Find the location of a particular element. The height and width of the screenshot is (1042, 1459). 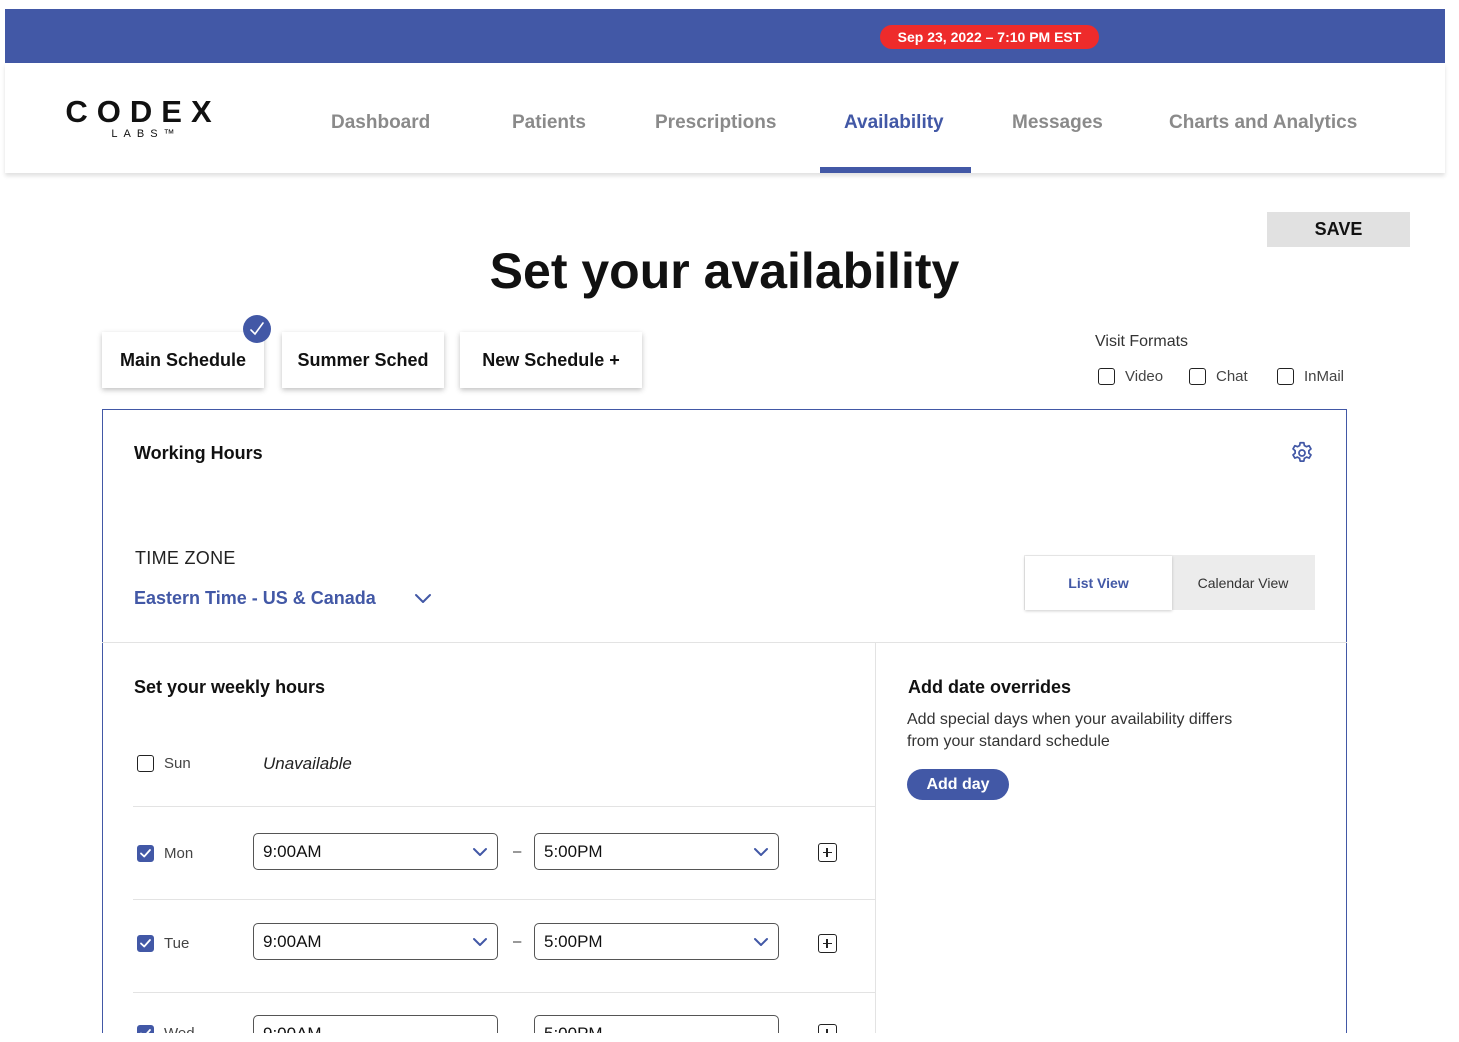

mon-start-select: 9:00AM is located at coordinates (375, 851).